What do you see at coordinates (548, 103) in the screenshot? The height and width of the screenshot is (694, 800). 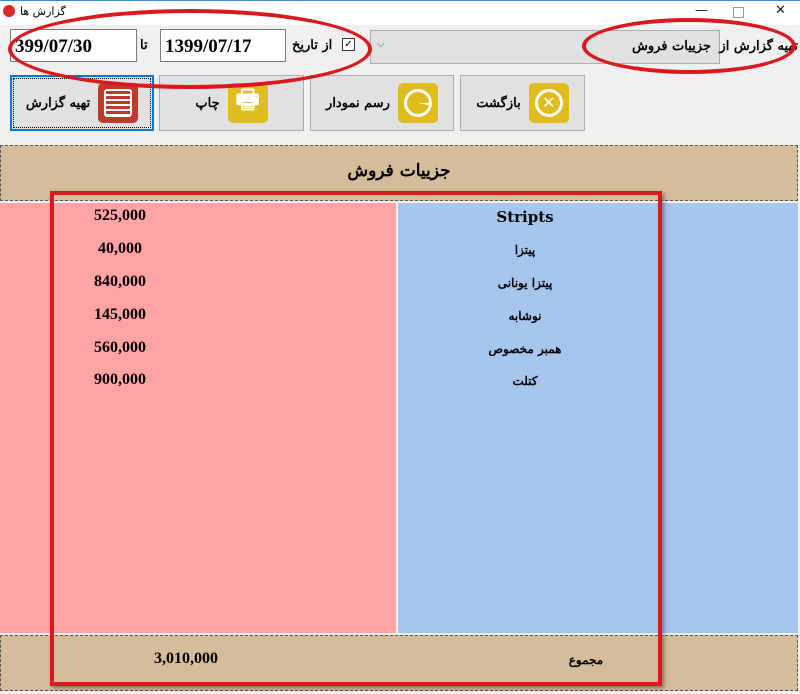 I see `close-circle-icon: ✕` at bounding box center [548, 103].